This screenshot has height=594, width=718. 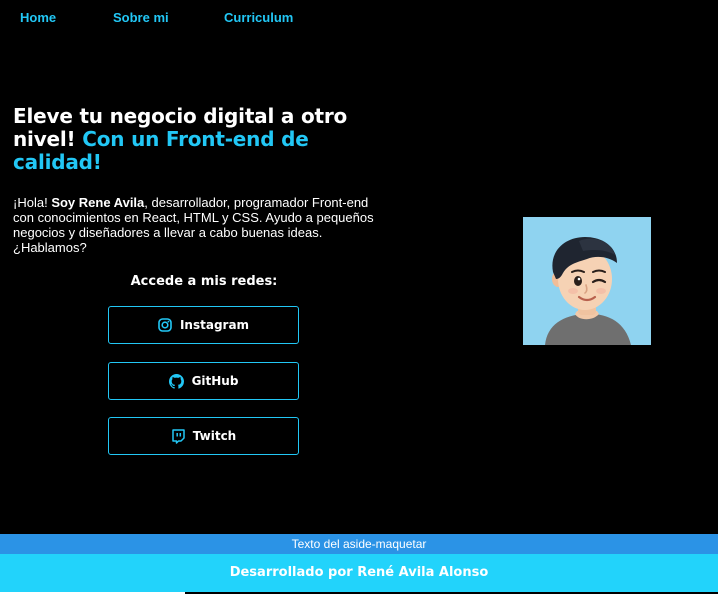 I want to click on github-label: GitHub, so click(x=215, y=381).